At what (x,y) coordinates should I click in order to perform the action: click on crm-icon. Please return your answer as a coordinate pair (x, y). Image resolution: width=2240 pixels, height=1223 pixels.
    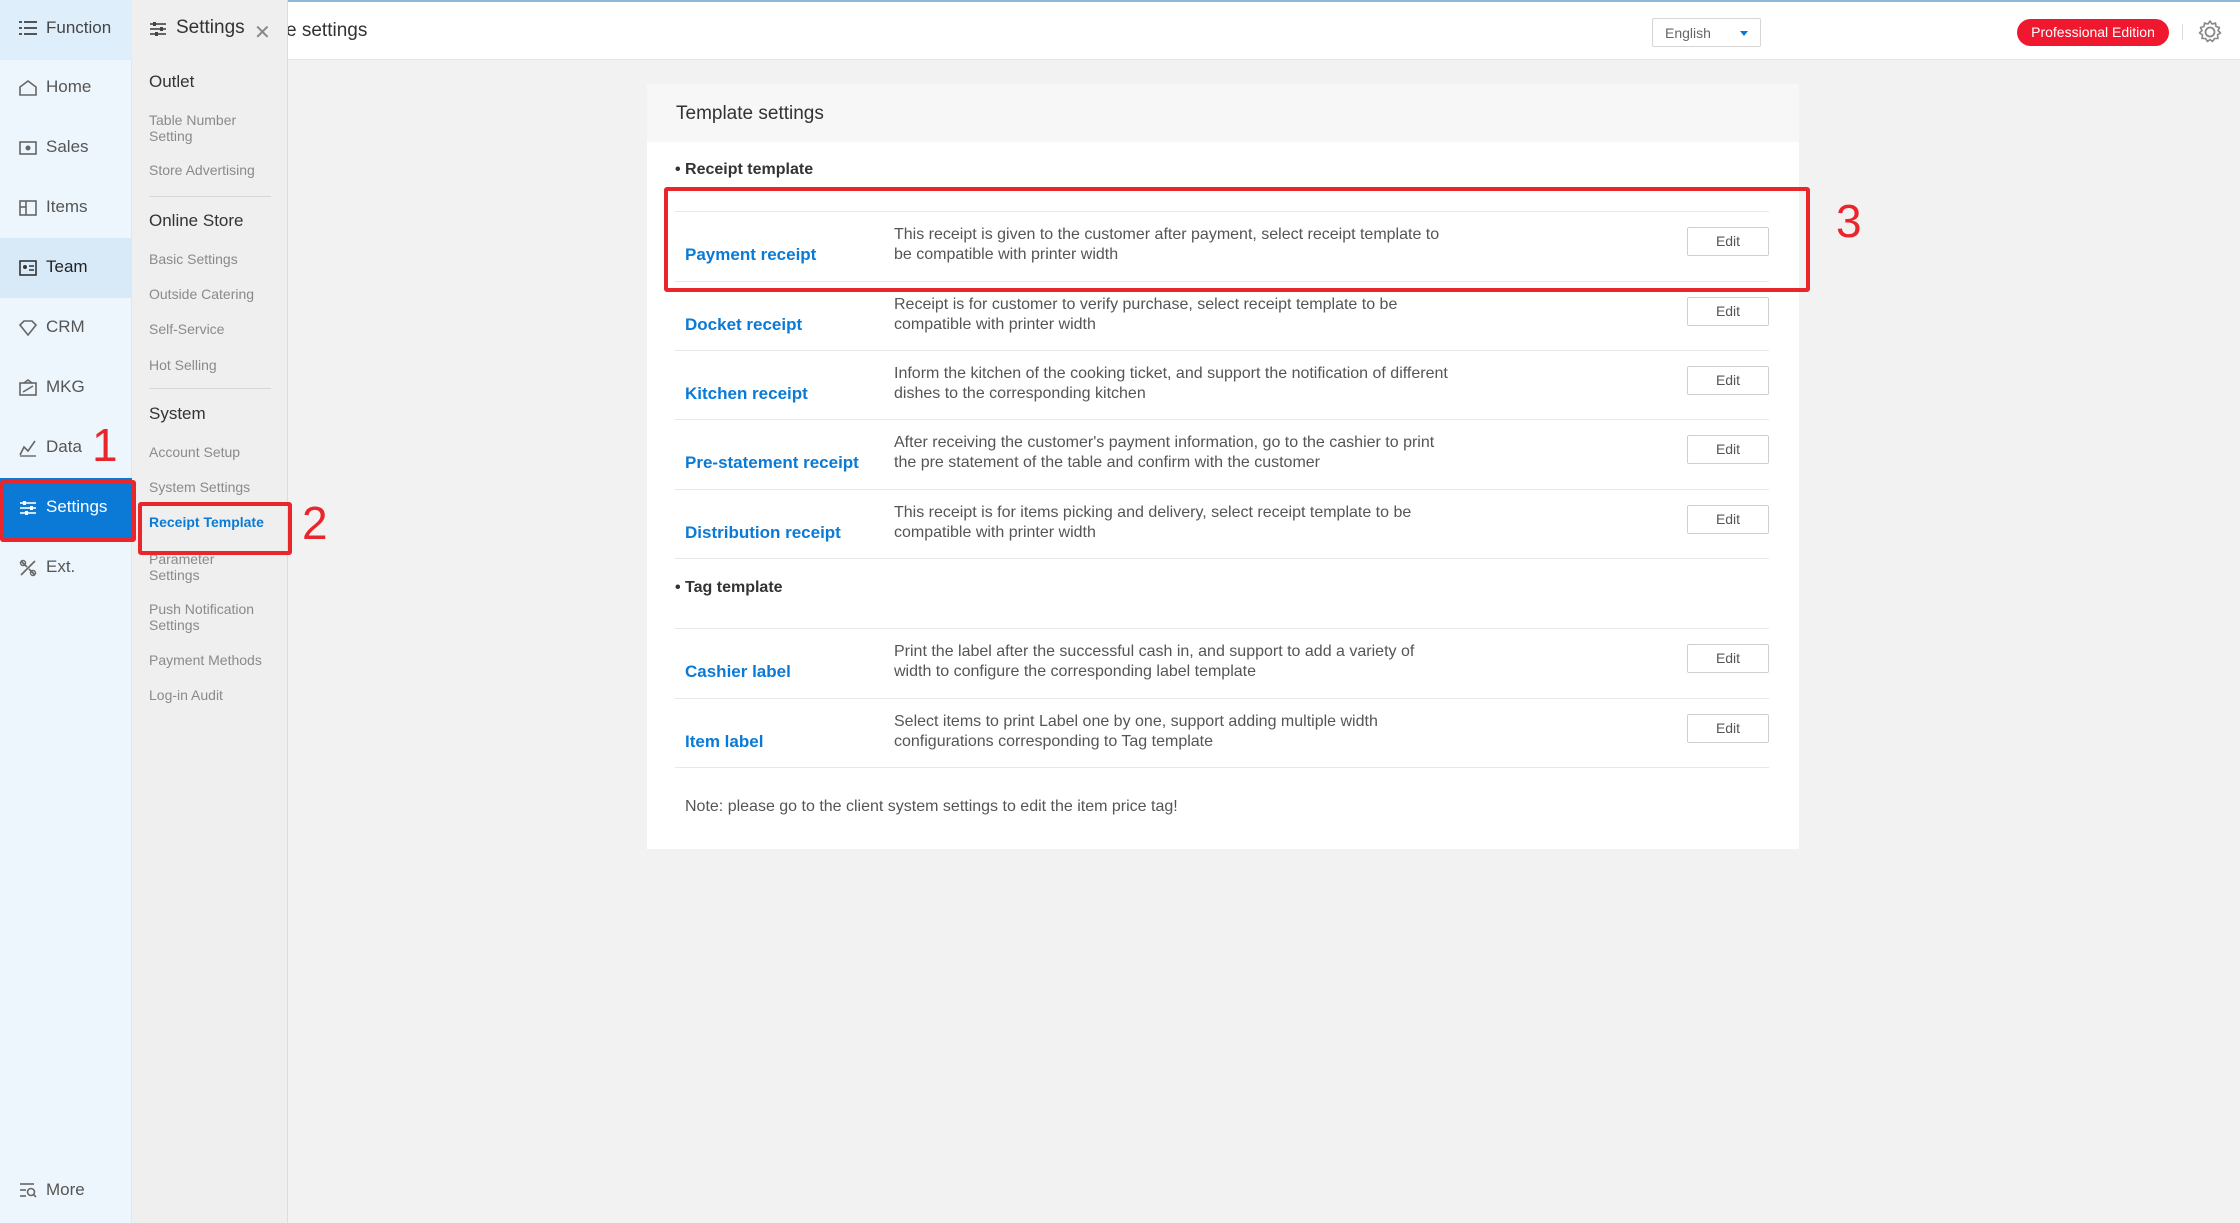
    Looking at the image, I should click on (28, 328).